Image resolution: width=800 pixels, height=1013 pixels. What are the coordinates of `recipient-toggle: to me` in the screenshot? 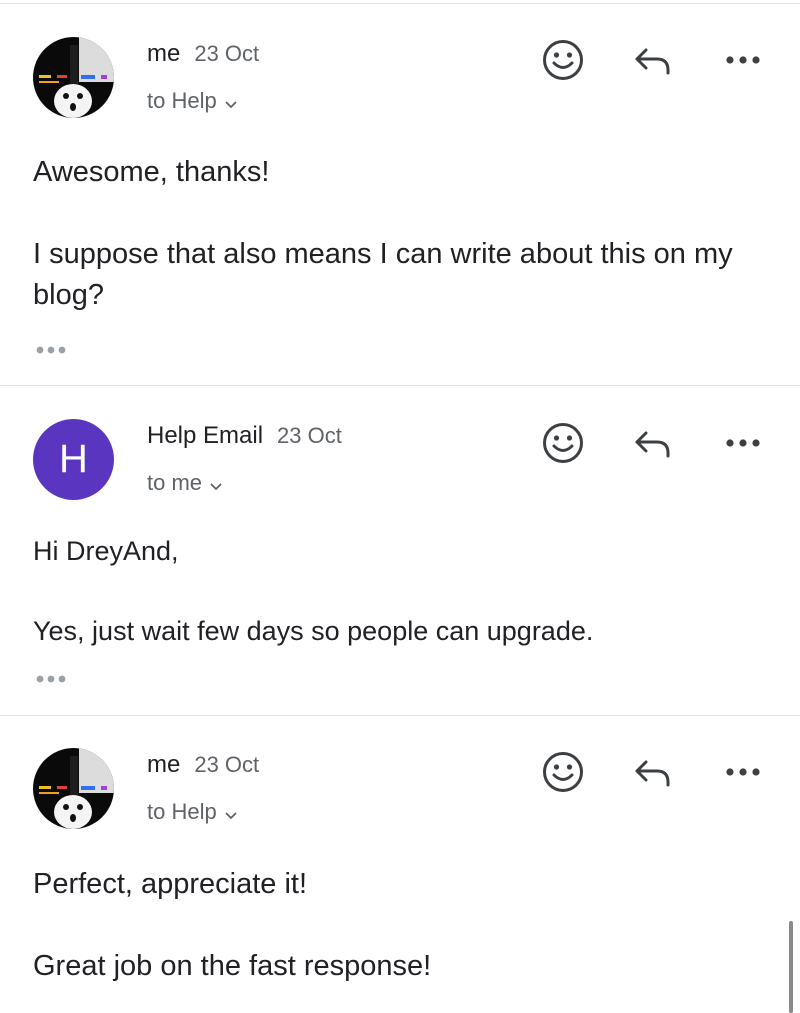 It's located at (184, 483).